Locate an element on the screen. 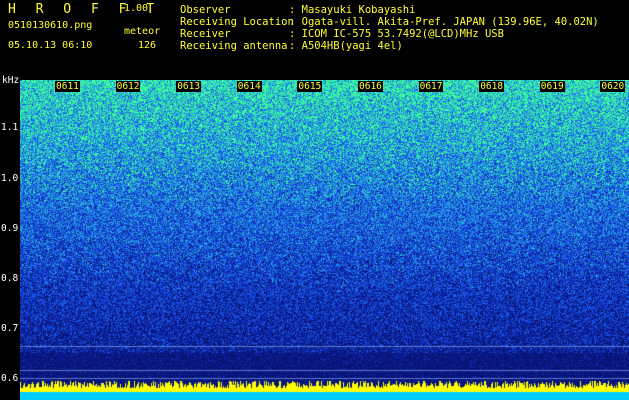 Image resolution: width=629 pixels, height=400 pixels. receiver-label: Receiver is located at coordinates (205, 34).